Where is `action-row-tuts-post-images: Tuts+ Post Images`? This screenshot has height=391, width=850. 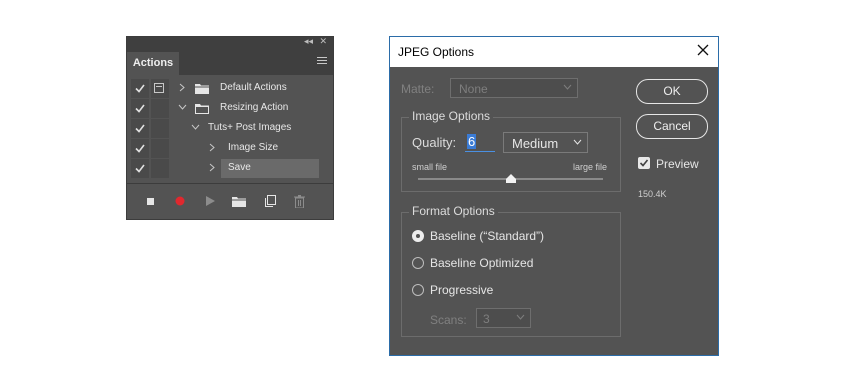 action-row-tuts-post-images: Tuts+ Post Images is located at coordinates (225, 129).